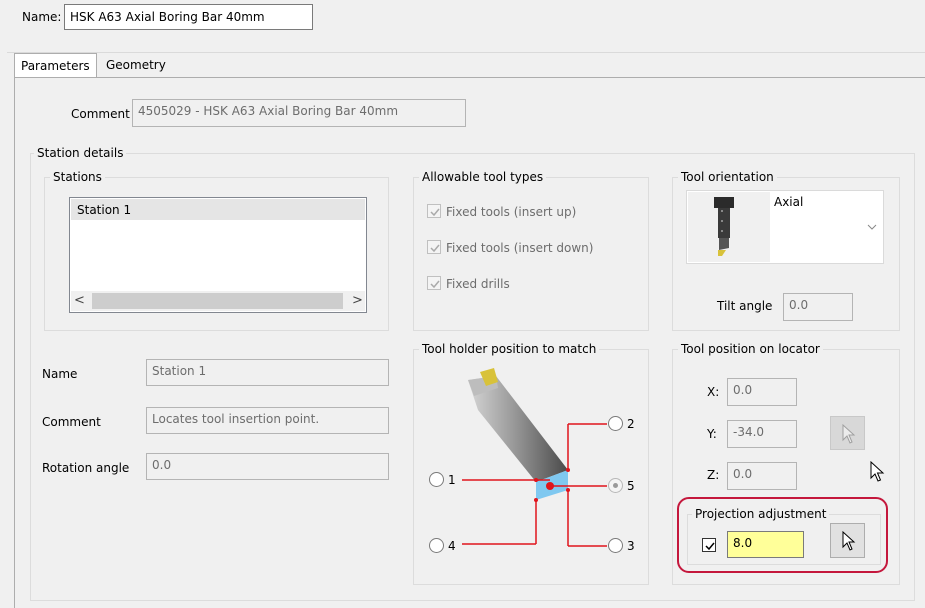  I want to click on projection-adjustment-checkbox, so click(709, 545).